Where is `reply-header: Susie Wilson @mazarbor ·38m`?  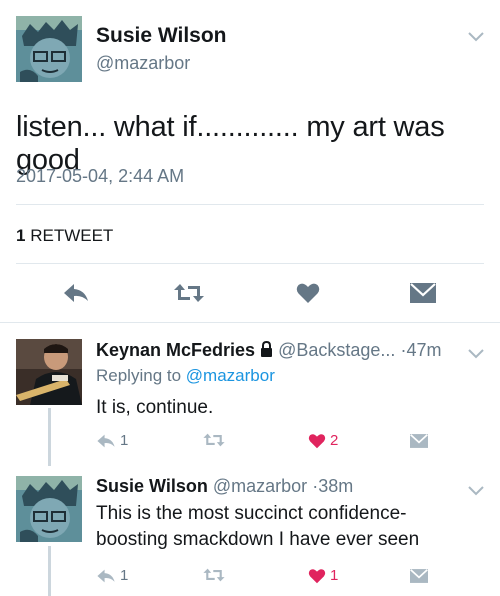
reply-header: Susie Wilson @mazarbor ·38m is located at coordinates (224, 486).